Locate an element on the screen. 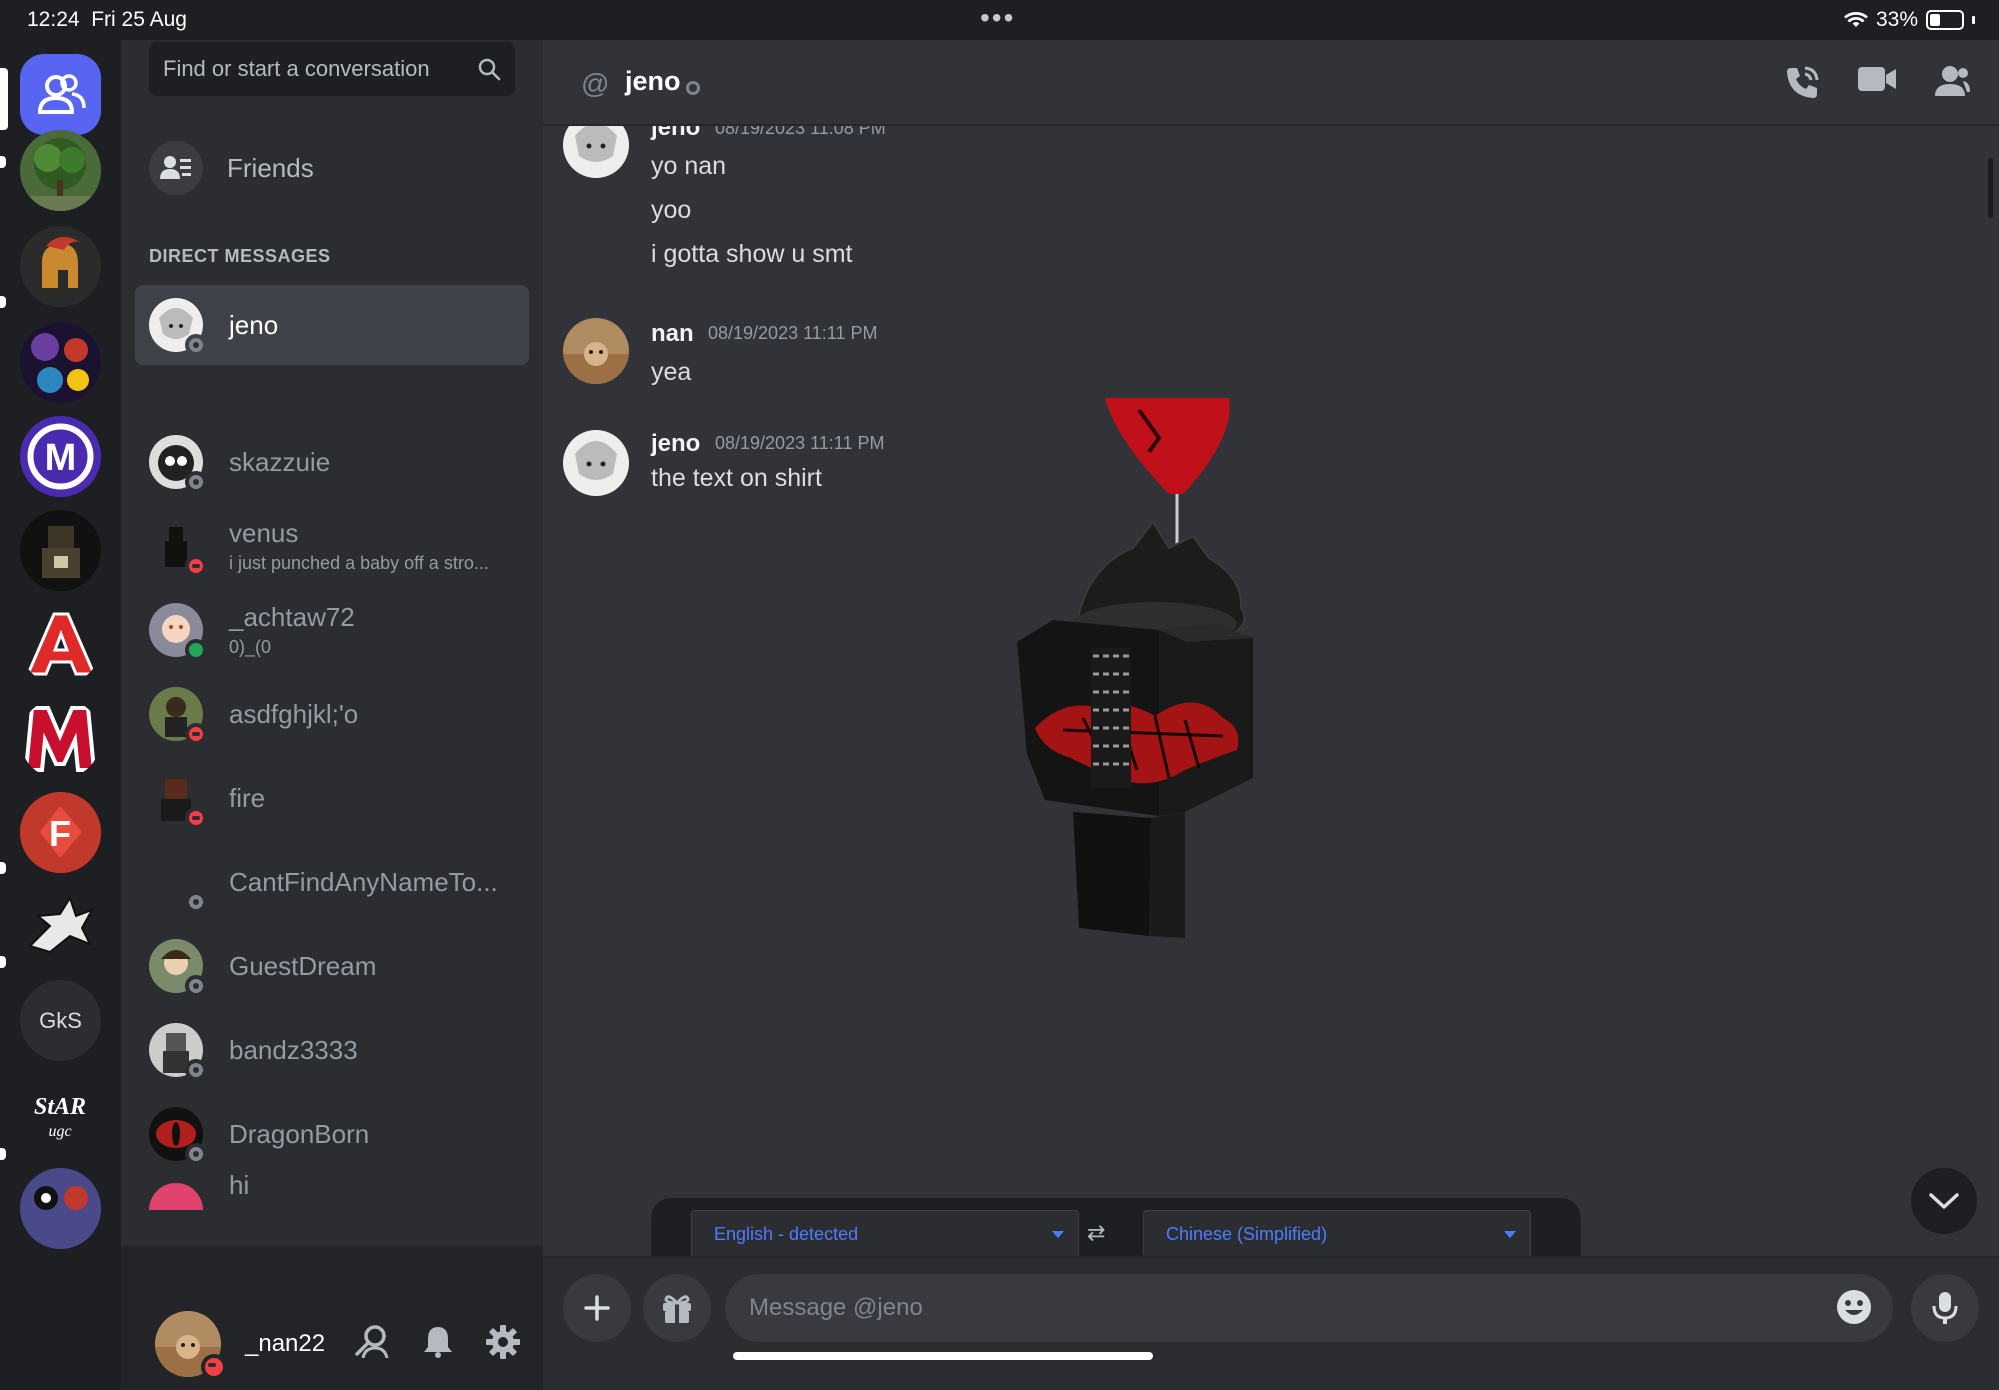  message-input-placeholder: Message @jeno is located at coordinates (836, 1307).